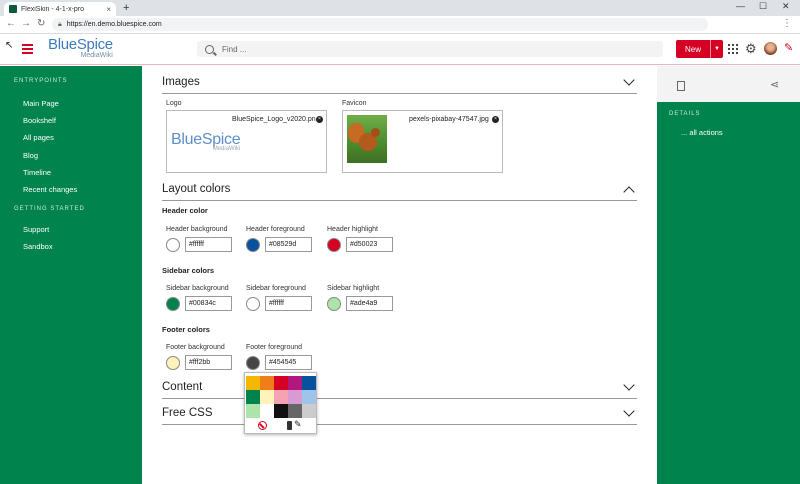 The height and width of the screenshot is (484, 800). I want to click on sidebar-background-input: #00834c, so click(208, 303).